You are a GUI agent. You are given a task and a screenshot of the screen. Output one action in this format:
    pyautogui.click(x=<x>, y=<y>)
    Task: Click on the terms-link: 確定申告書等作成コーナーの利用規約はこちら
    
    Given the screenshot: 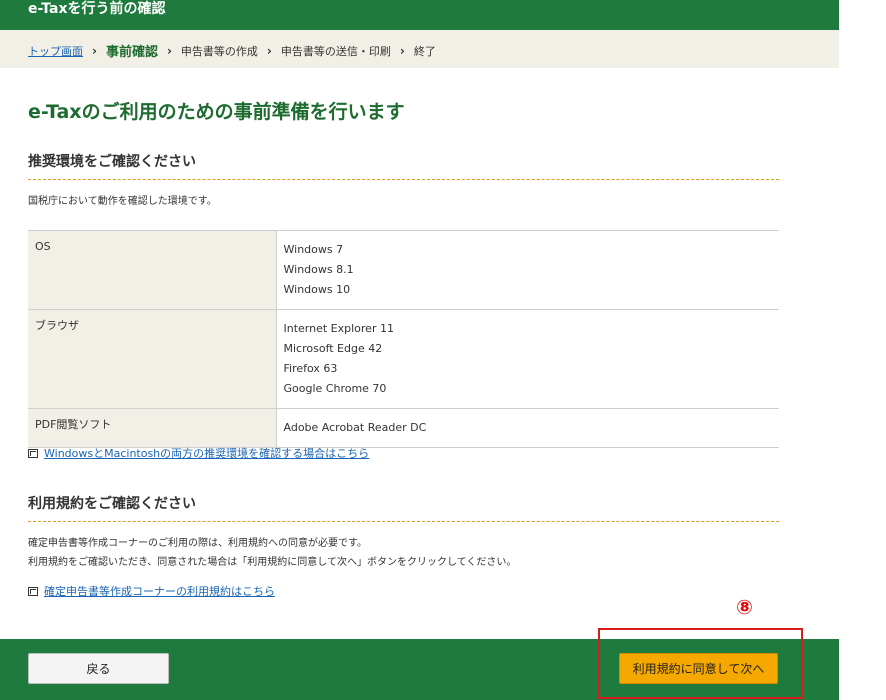 What is the action you would take?
    pyautogui.click(x=151, y=591)
    